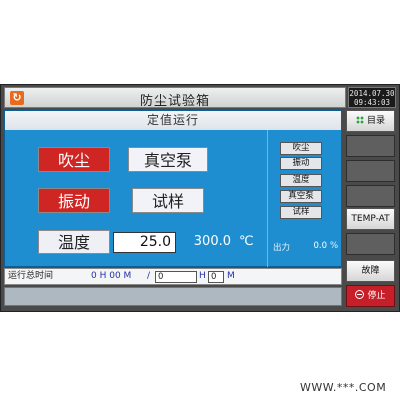 Image resolution: width=400 pixels, height=400 pixels. I want to click on status-temperature: 温度, so click(301, 180).